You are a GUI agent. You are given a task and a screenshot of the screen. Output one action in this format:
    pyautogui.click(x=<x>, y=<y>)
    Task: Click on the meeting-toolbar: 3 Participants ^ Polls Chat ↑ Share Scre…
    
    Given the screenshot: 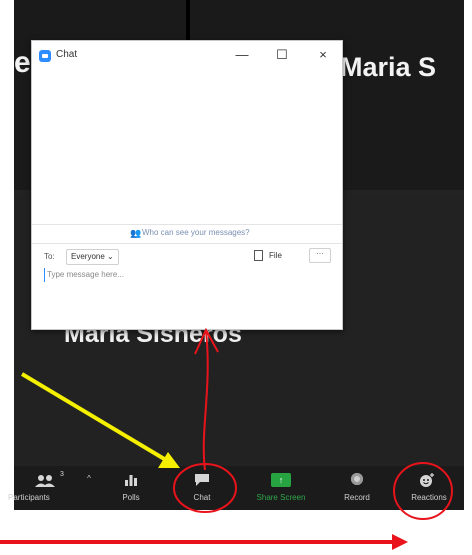 What is the action you would take?
    pyautogui.click(x=236, y=488)
    